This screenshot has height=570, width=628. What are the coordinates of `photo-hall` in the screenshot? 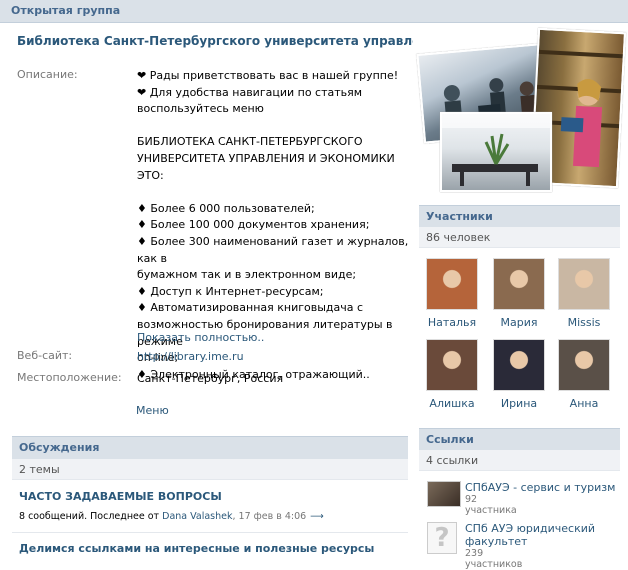 It's located at (496, 152).